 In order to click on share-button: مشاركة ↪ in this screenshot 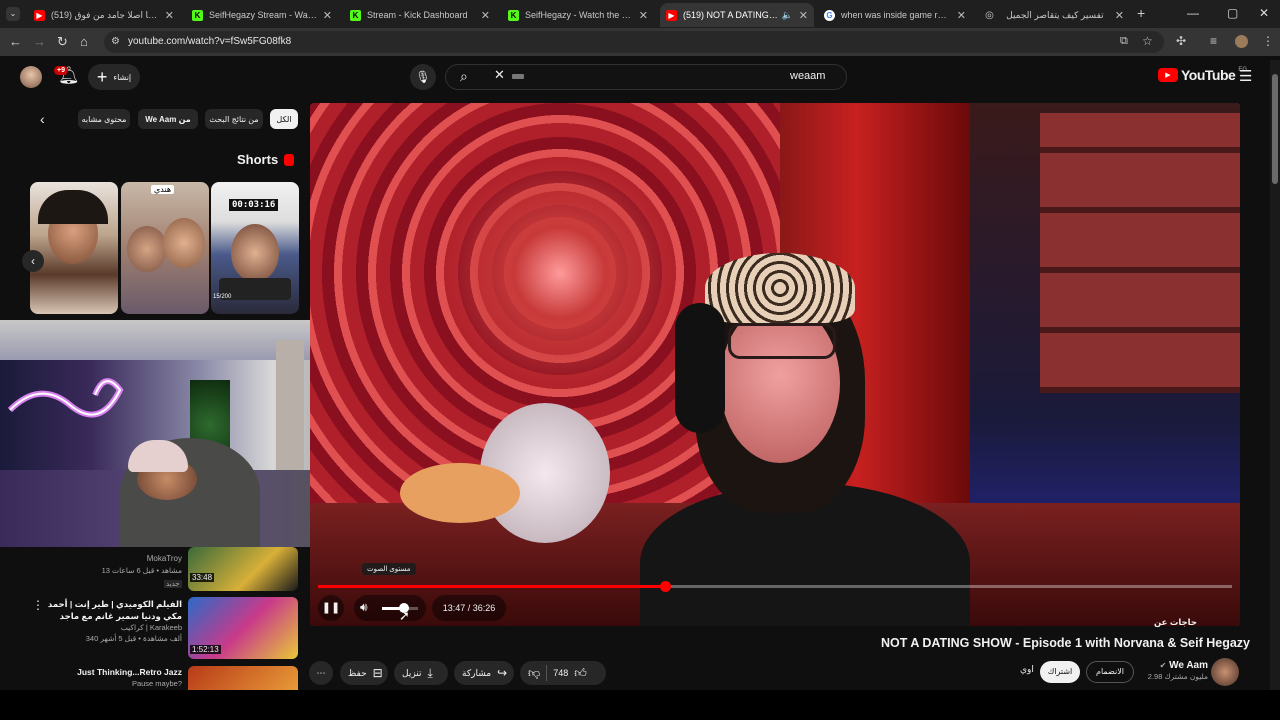, I will do `click(484, 673)`.